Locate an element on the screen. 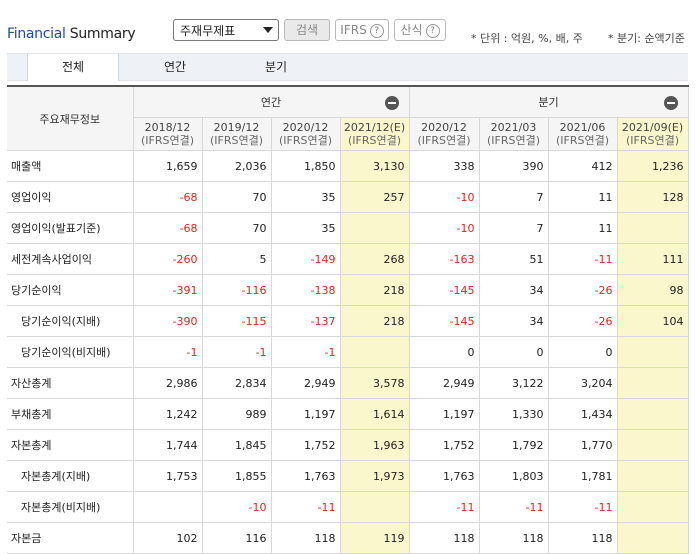 The height and width of the screenshot is (554, 698). table-cell: 128 is located at coordinates (652, 197).